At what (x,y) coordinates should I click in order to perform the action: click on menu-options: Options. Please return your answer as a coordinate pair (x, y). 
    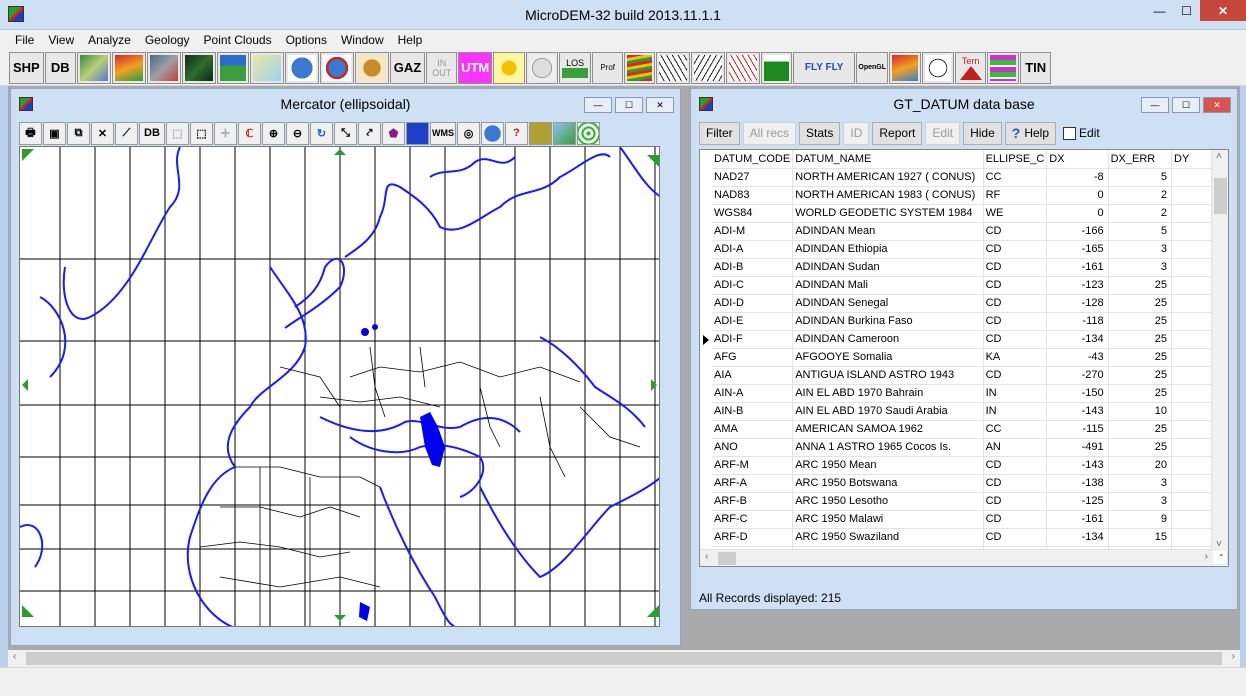
    Looking at the image, I should click on (306, 40).